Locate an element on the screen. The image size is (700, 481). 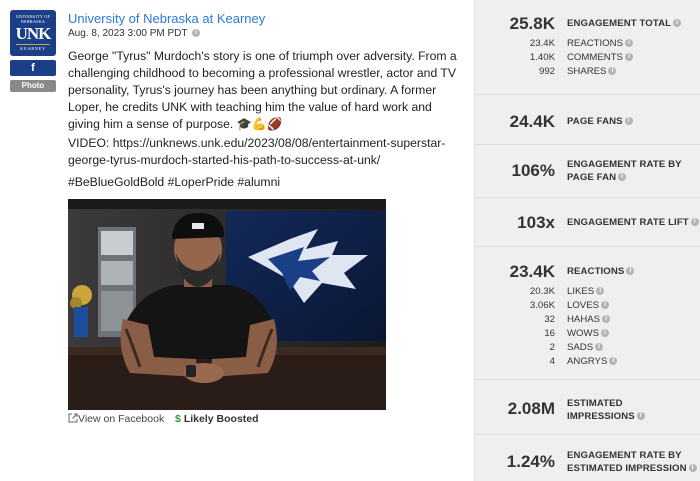
reaction-row: 3.06K LOVES i is located at coordinates (587, 306).